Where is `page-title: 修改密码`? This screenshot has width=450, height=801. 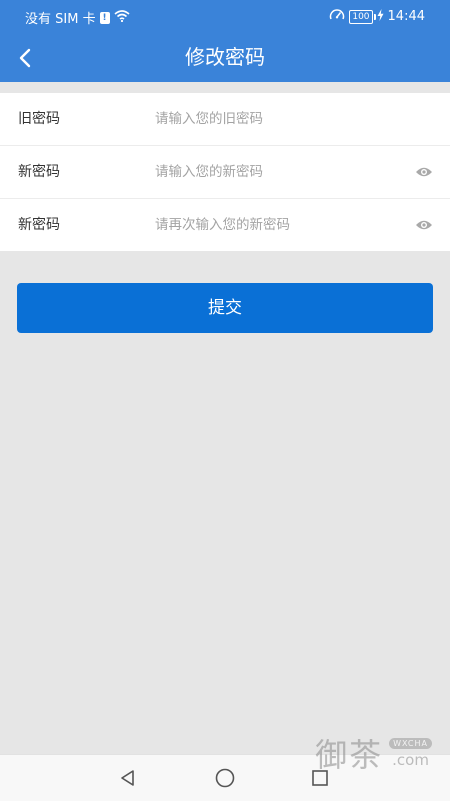
page-title: 修改密码 is located at coordinates (225, 57).